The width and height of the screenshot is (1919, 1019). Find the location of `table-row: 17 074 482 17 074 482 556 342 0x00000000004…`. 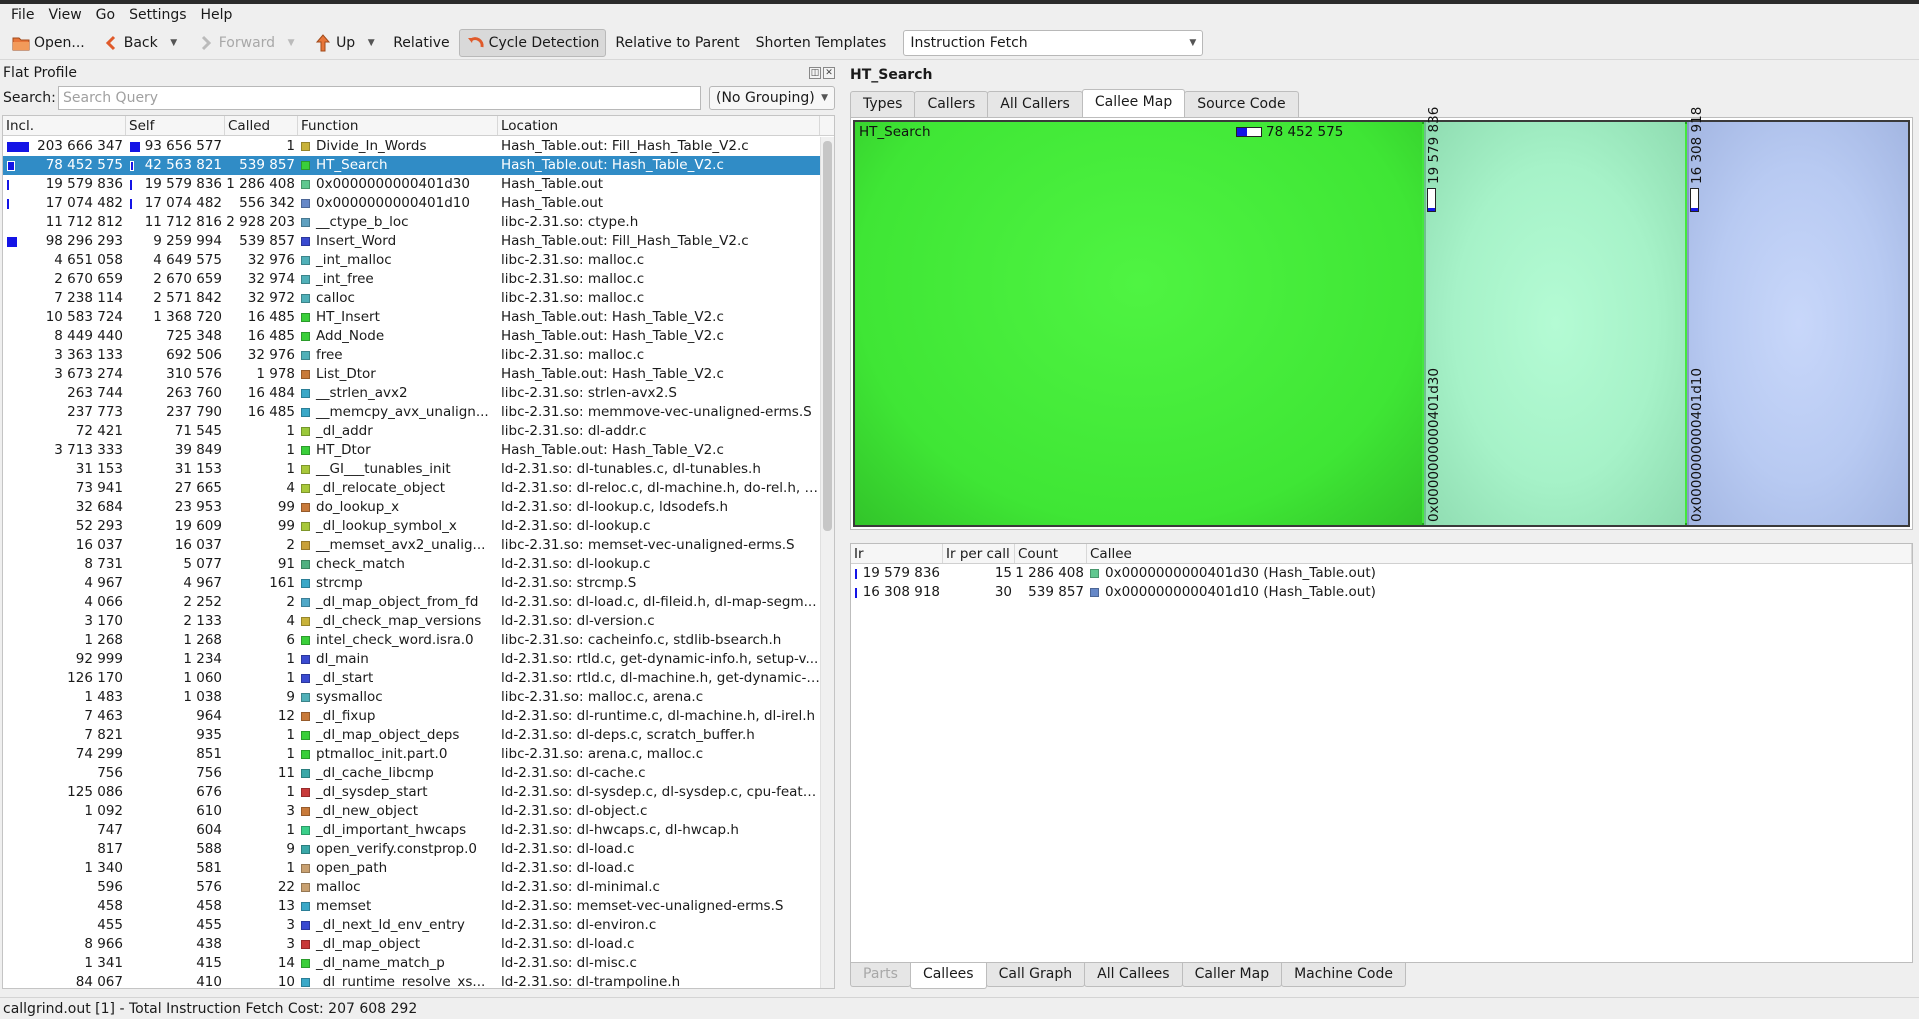

table-row: 17 074 482 17 074 482 556 342 0x00000000004… is located at coordinates (412, 203).